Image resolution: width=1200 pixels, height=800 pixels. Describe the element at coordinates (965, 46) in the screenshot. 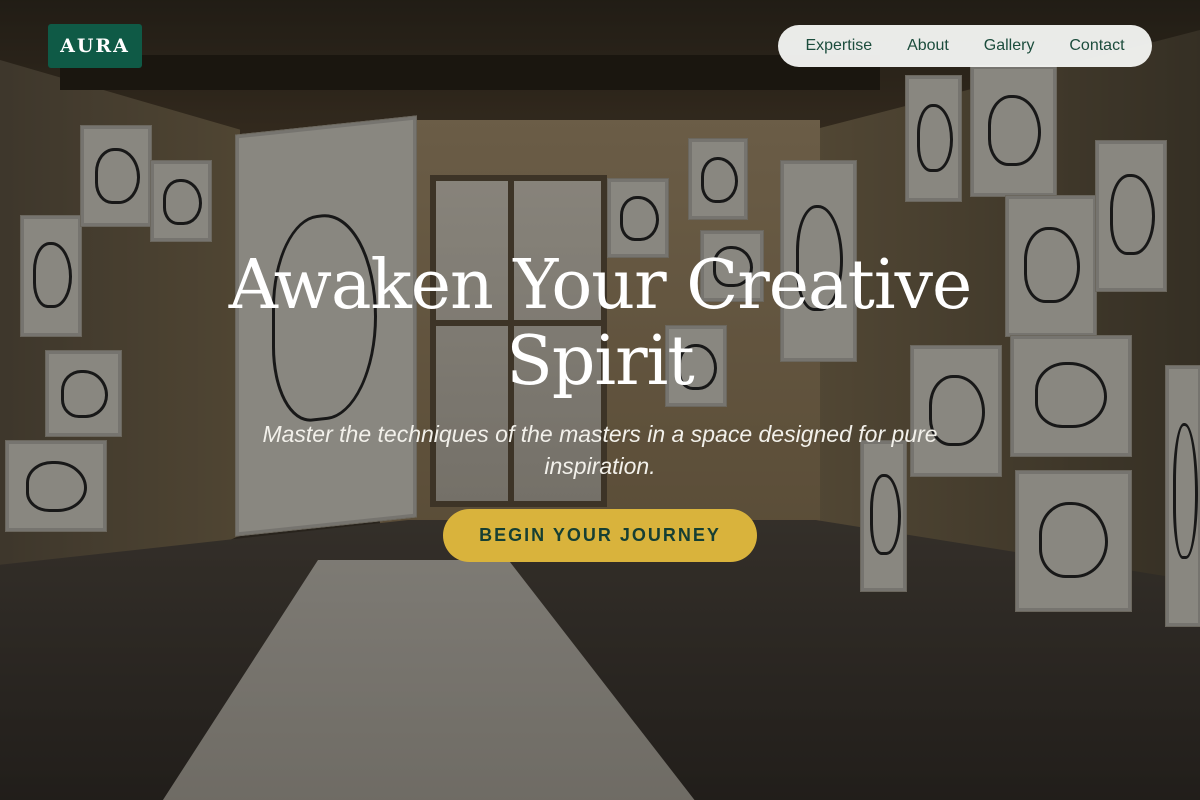

I see `main-nav: Expertise About Gallery Contact` at that location.